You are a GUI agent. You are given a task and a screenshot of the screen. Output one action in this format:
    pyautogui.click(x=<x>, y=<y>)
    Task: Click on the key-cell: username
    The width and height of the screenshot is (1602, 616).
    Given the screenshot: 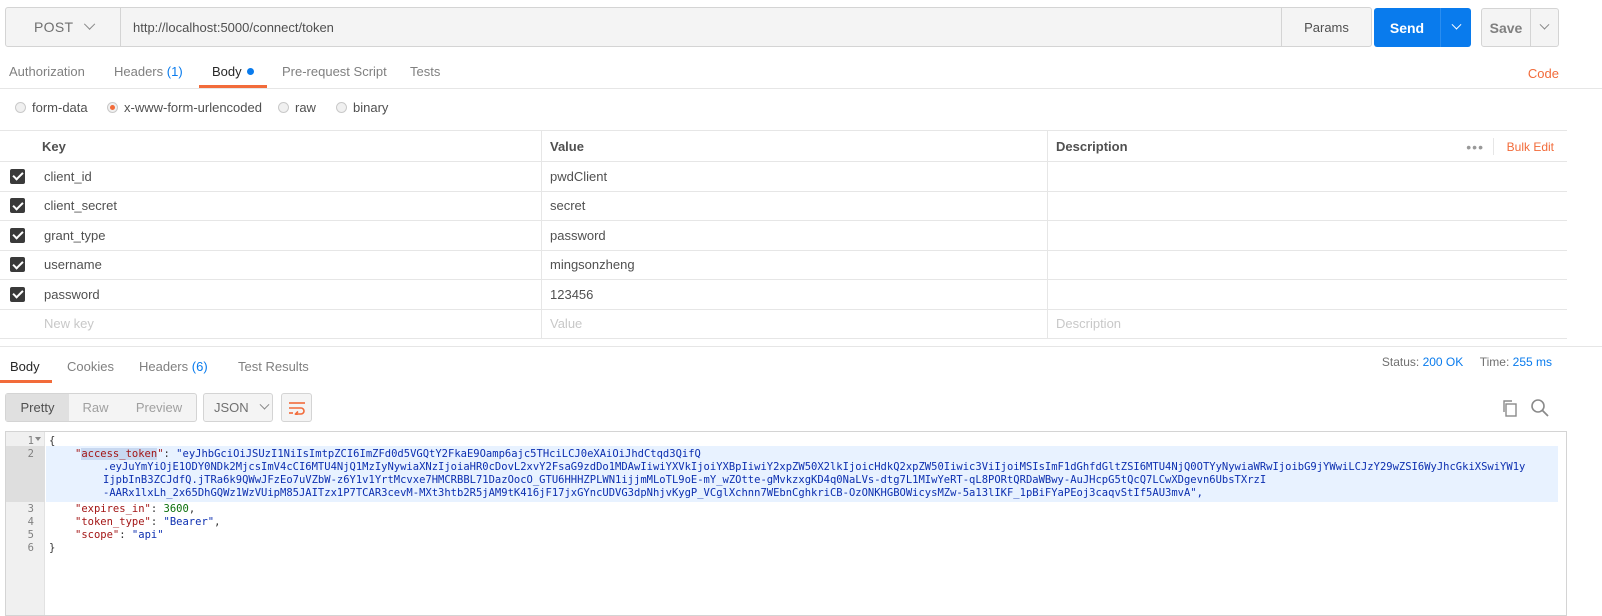 What is the action you would take?
    pyautogui.click(x=288, y=264)
    